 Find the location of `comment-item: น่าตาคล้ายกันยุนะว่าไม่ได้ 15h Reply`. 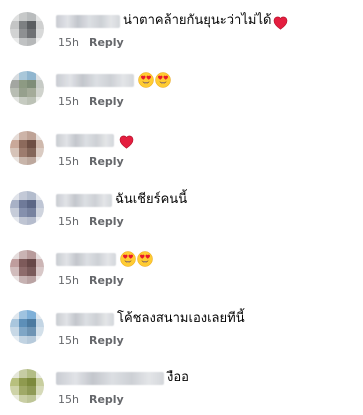

comment-item: น่าตาคล้ายกันยุนะว่าไม่ได้ 15h Reply is located at coordinates (181, 29).